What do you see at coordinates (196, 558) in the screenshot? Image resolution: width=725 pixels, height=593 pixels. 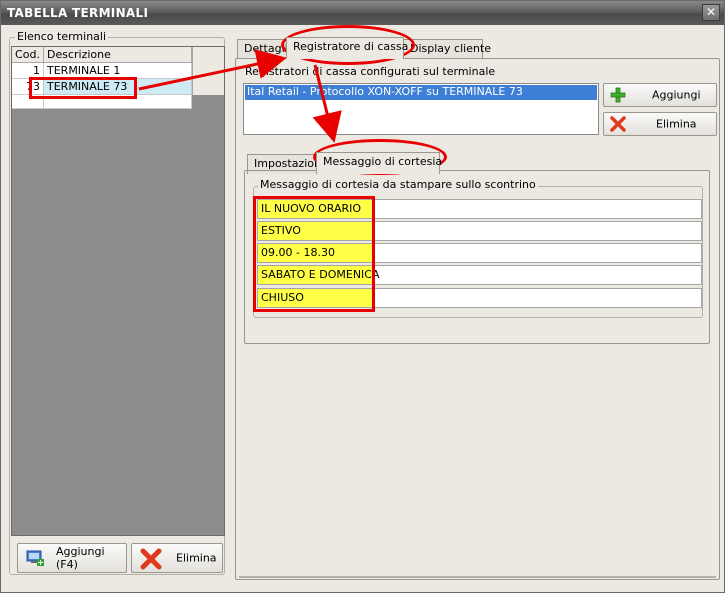 I see `delete-terminal-label: Elimina` at bounding box center [196, 558].